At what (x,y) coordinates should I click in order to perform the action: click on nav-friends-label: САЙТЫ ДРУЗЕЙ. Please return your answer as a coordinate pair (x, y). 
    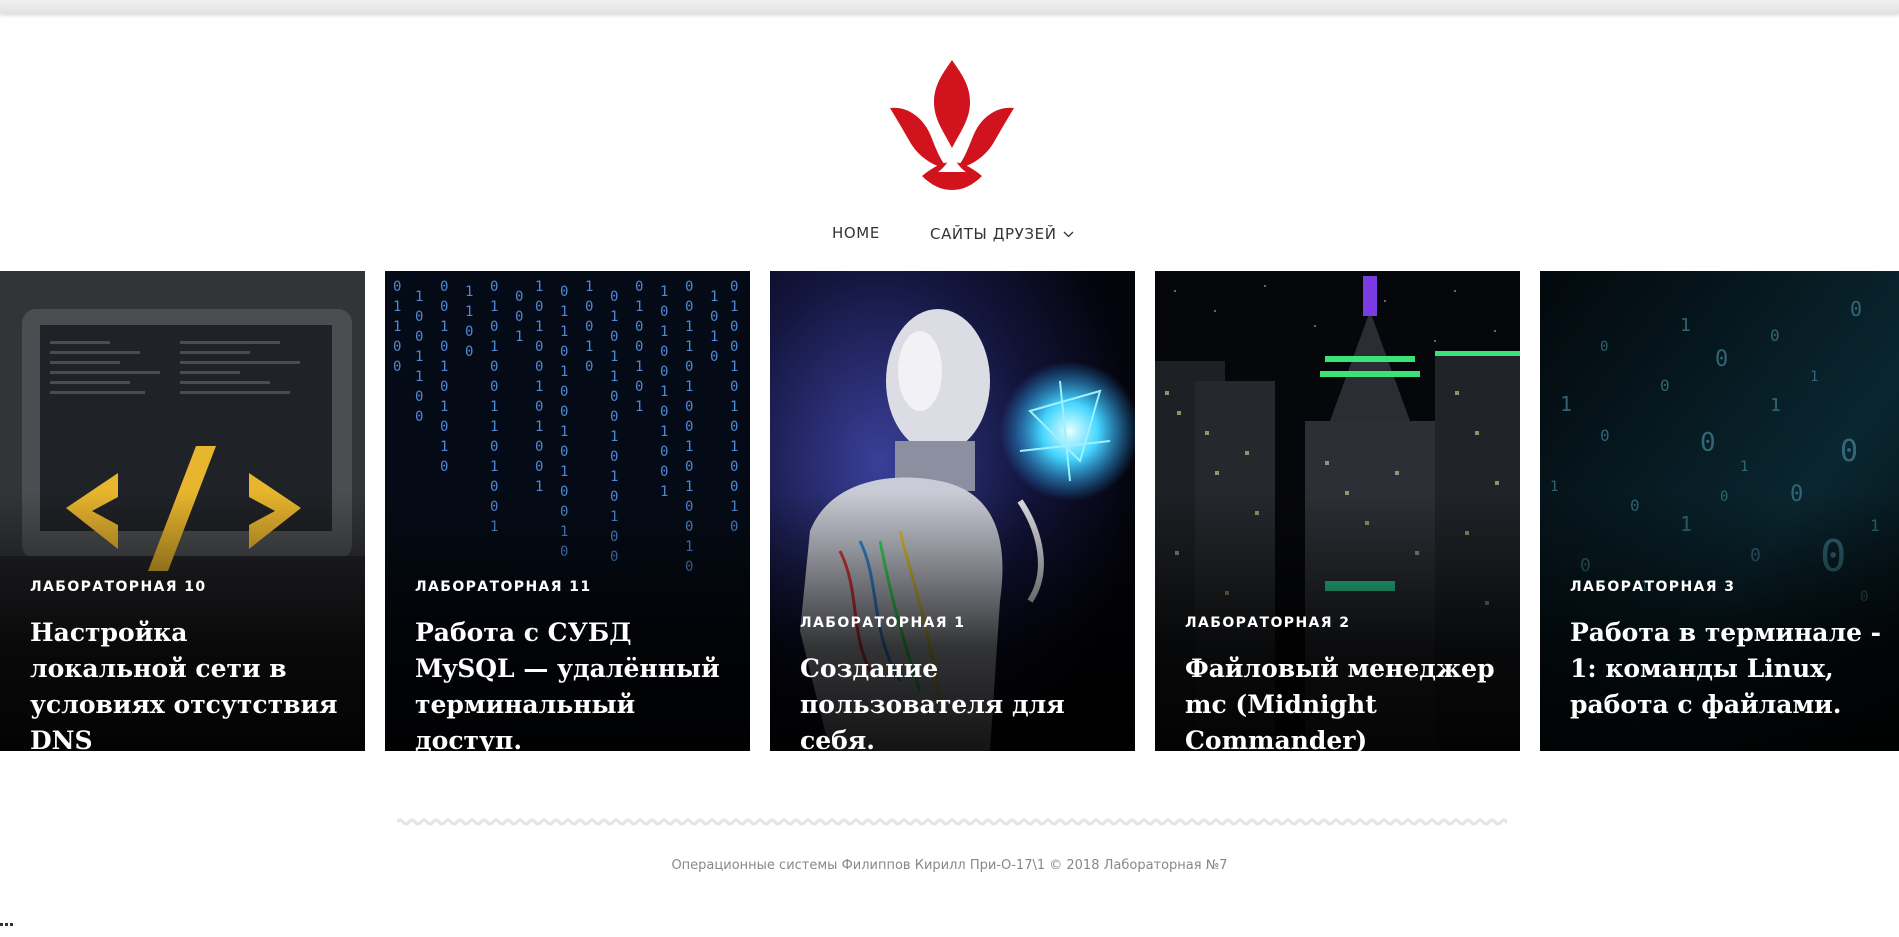
    Looking at the image, I should click on (993, 234).